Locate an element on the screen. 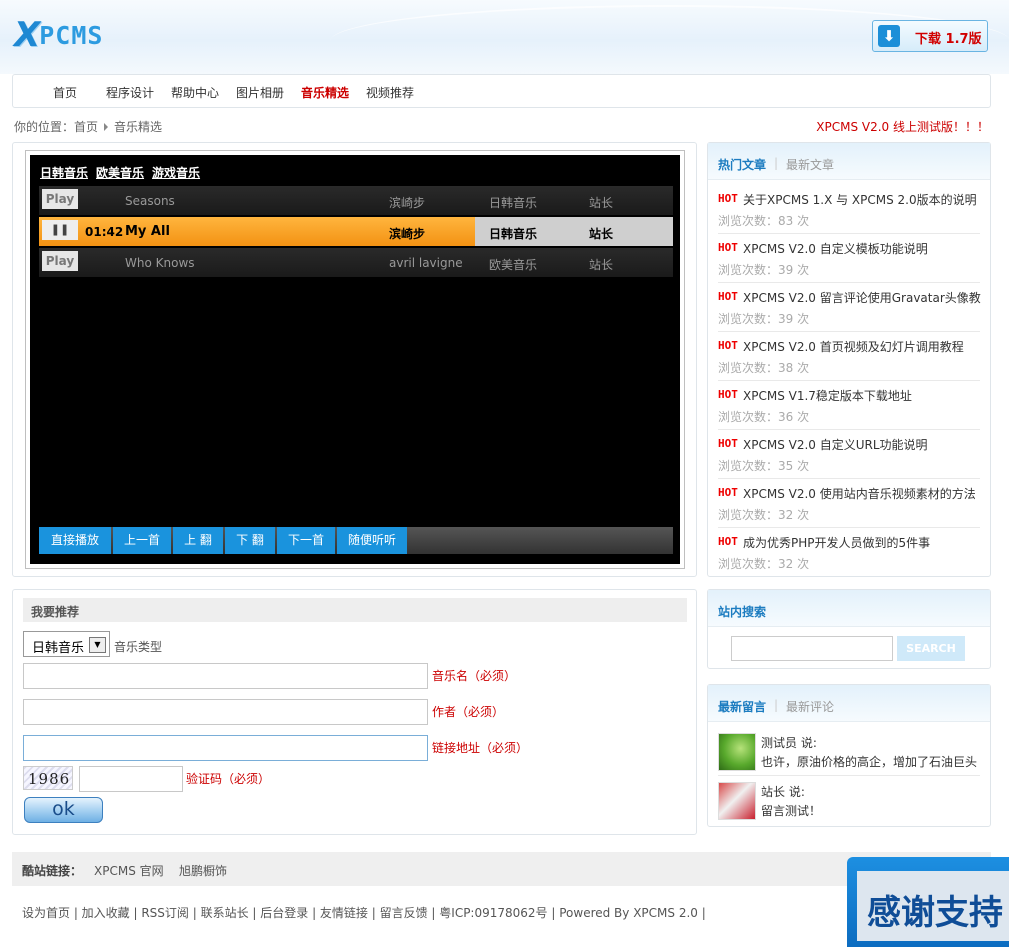 The height and width of the screenshot is (947, 1009). thanks-text: 感谢支持 is located at coordinates (935, 913).